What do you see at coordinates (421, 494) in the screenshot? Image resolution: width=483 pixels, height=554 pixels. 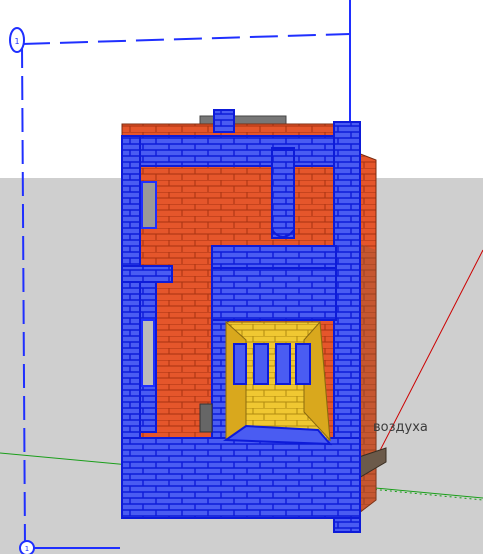 I see `green-axis-dashed` at bounding box center [421, 494].